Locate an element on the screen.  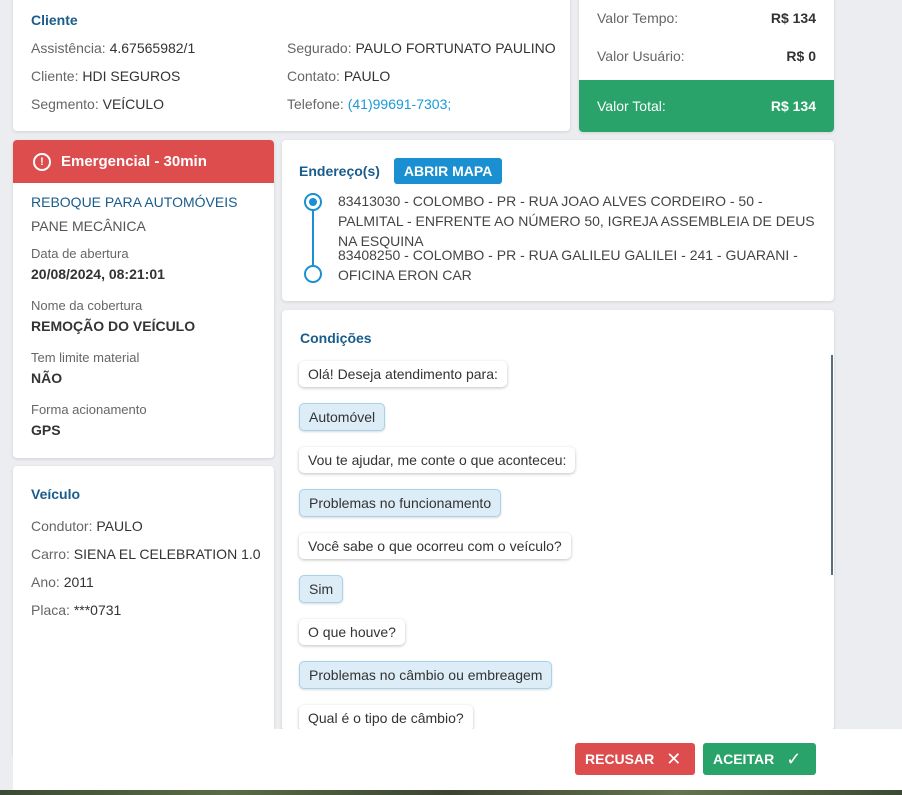
contato-value: PAULO is located at coordinates (367, 76).